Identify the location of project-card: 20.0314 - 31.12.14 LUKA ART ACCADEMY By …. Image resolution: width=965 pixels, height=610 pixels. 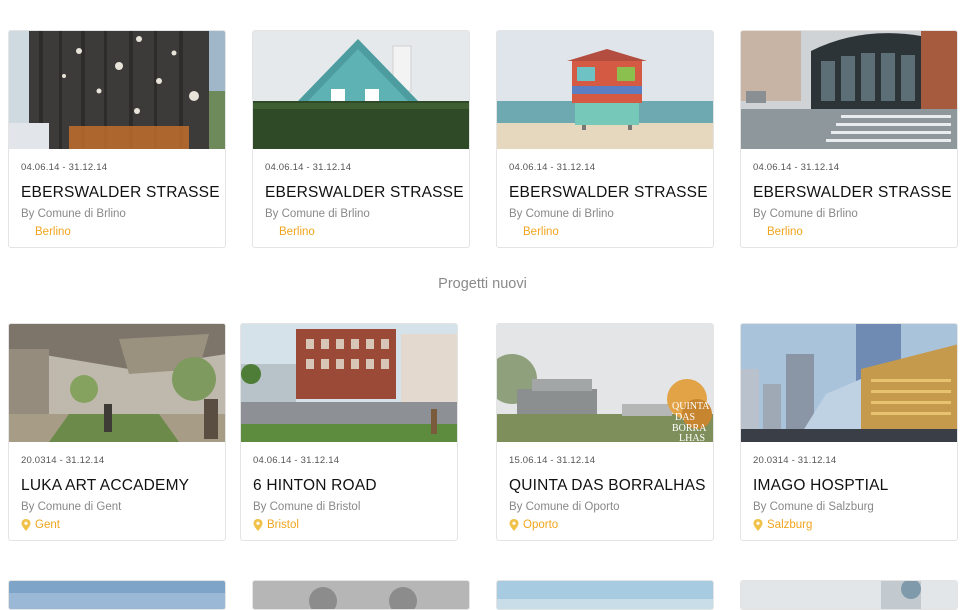
(117, 432).